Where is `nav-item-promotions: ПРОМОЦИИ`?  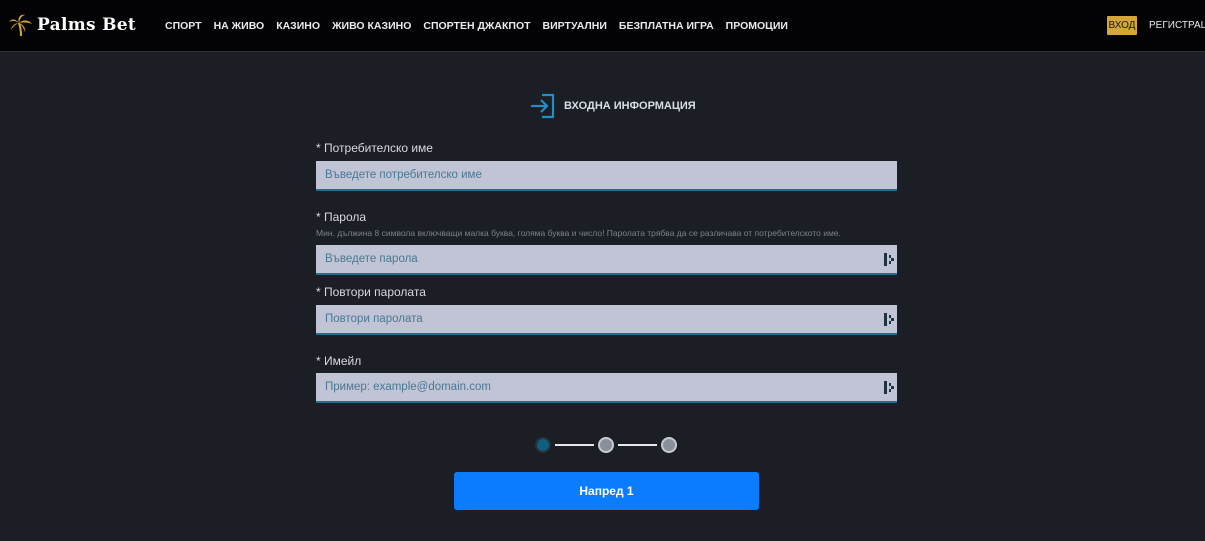 nav-item-promotions: ПРОМОЦИИ is located at coordinates (757, 26).